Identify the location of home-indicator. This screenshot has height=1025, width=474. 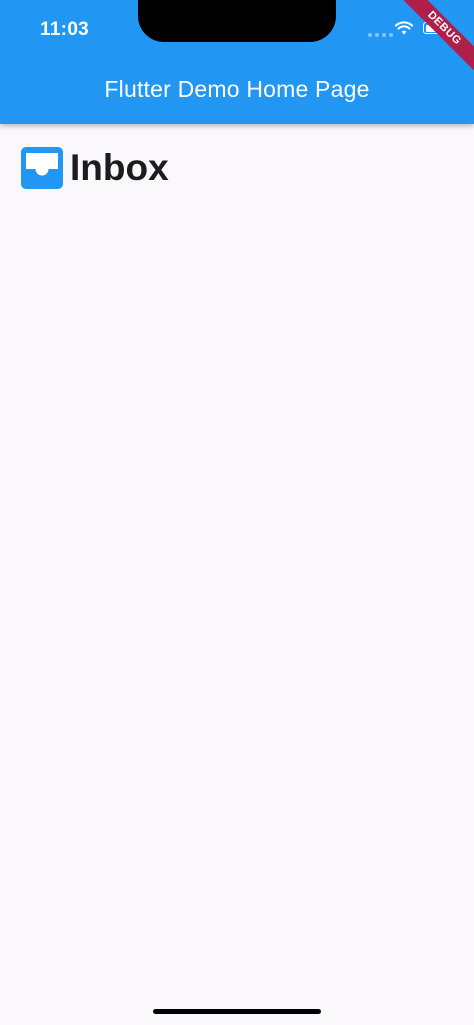
(237, 1011).